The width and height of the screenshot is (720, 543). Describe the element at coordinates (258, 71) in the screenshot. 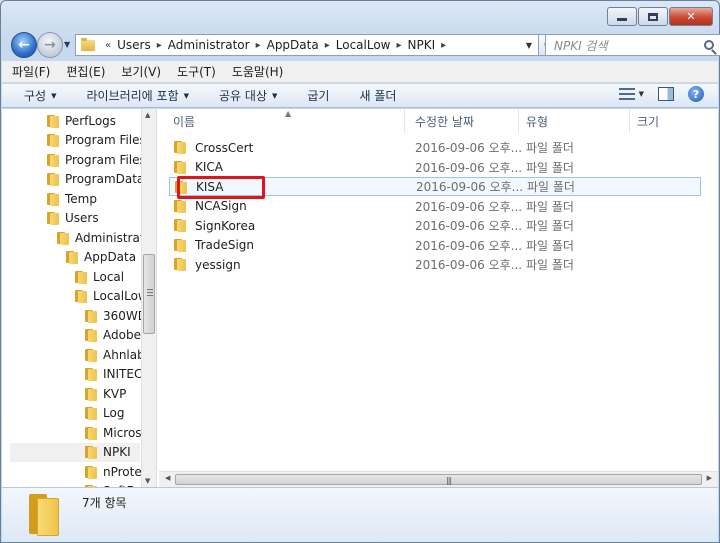

I see `menu-help: 도움말(H)` at that location.